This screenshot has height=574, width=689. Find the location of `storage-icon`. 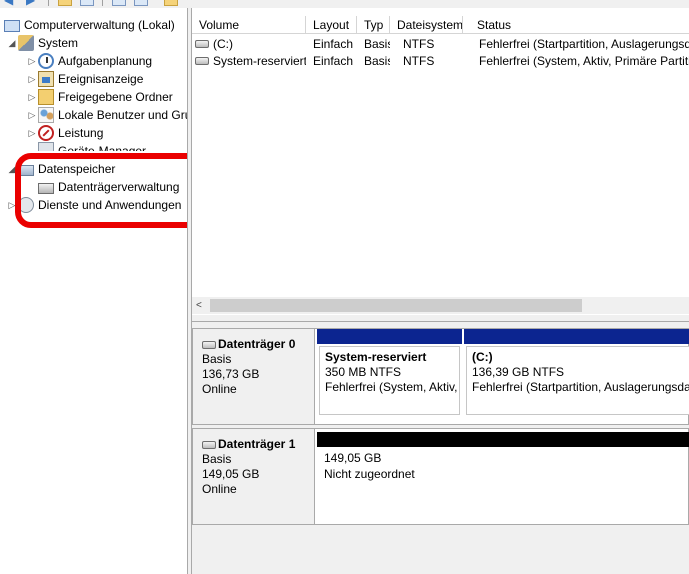

storage-icon is located at coordinates (26, 170).